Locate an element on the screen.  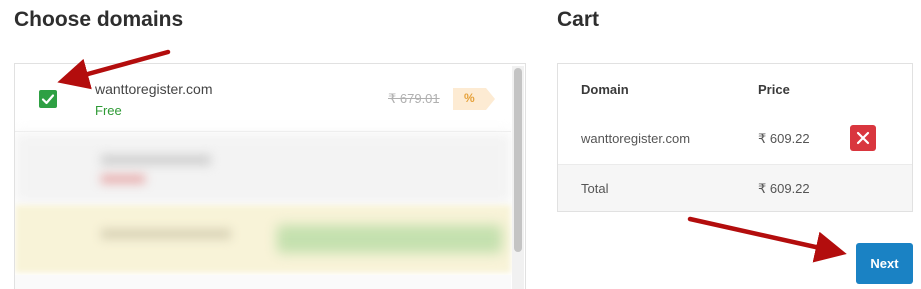
cart-column-domain: Domain is located at coordinates (605, 89).